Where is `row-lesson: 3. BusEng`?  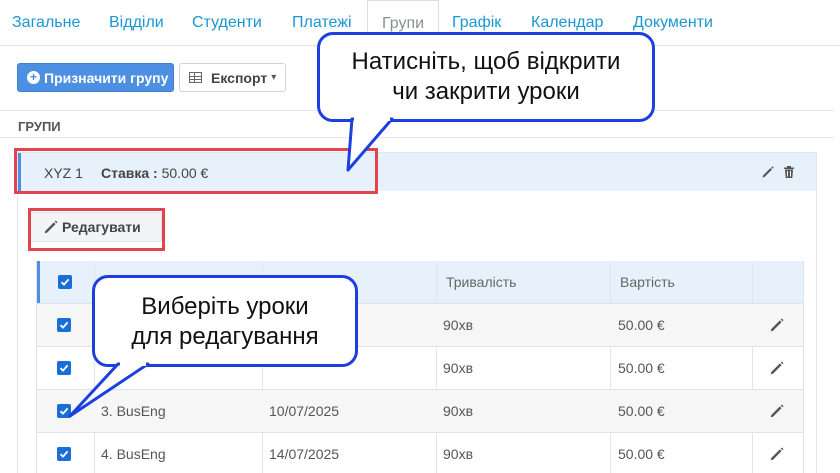 row-lesson: 3. BusEng is located at coordinates (133, 411).